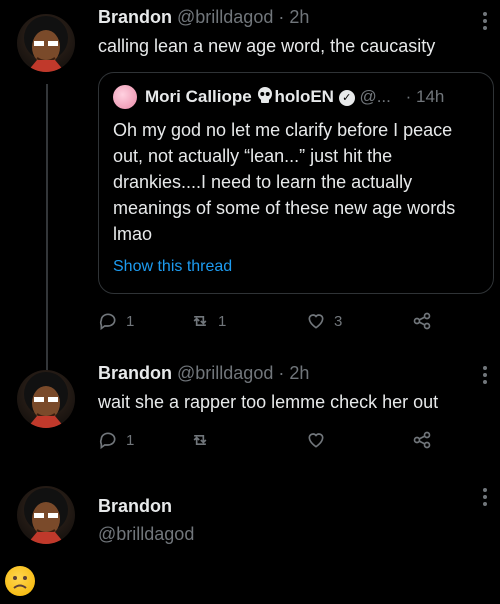  Describe the element at coordinates (198, 96) in the screenshot. I see `quoted-author-name: Mori Calliope` at that location.